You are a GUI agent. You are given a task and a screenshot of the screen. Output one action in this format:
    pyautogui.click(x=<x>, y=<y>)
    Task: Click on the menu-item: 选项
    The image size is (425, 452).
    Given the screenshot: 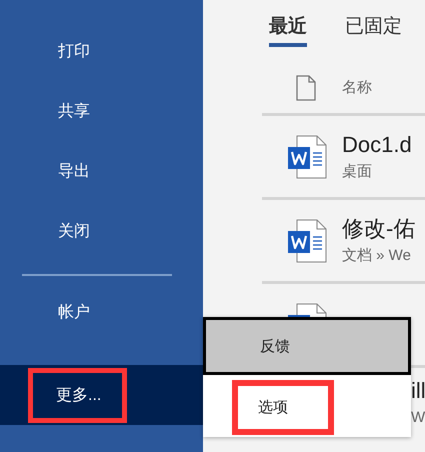 What is the action you would take?
    pyautogui.click(x=283, y=407)
    